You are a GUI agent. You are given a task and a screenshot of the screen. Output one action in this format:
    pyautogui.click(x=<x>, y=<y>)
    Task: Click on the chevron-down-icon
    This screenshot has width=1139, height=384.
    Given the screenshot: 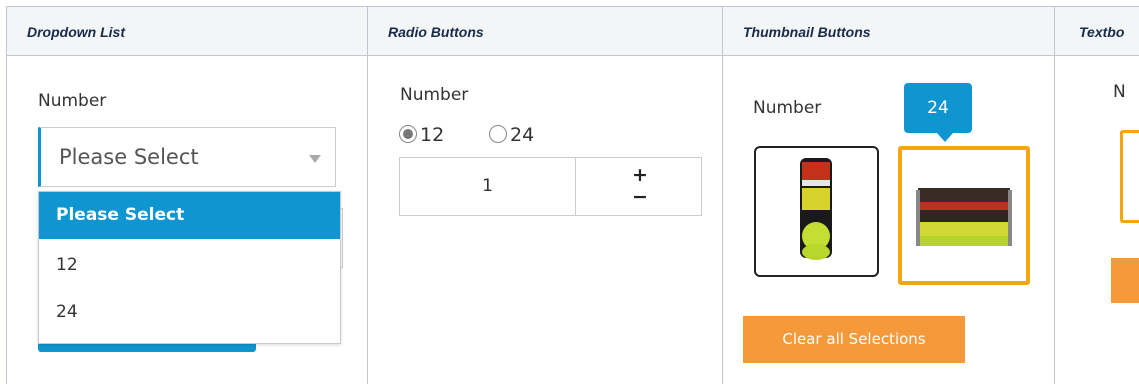 What is the action you would take?
    pyautogui.click(x=315, y=159)
    